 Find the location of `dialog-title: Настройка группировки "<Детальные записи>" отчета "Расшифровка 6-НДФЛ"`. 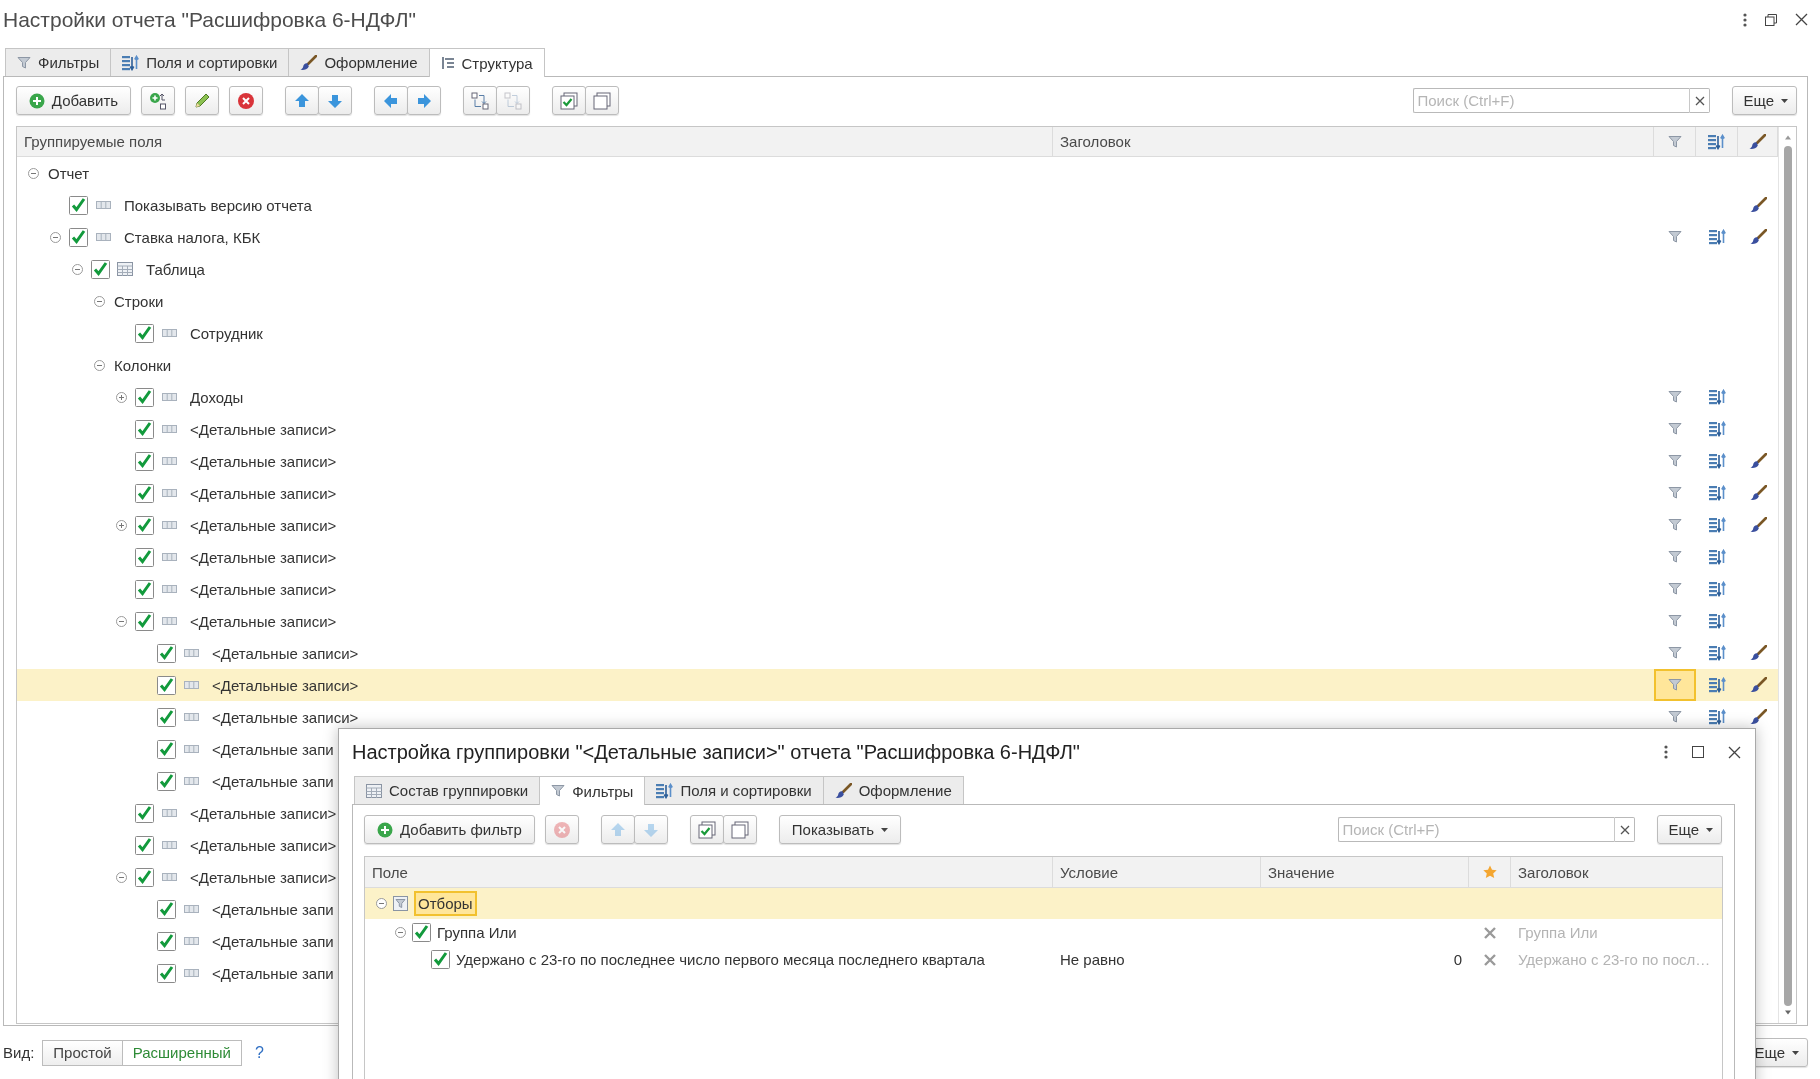

dialog-title: Настройка группировки "<Детальные записи>" отчета "Расшифровка 6-НДФЛ" is located at coordinates (716, 752).